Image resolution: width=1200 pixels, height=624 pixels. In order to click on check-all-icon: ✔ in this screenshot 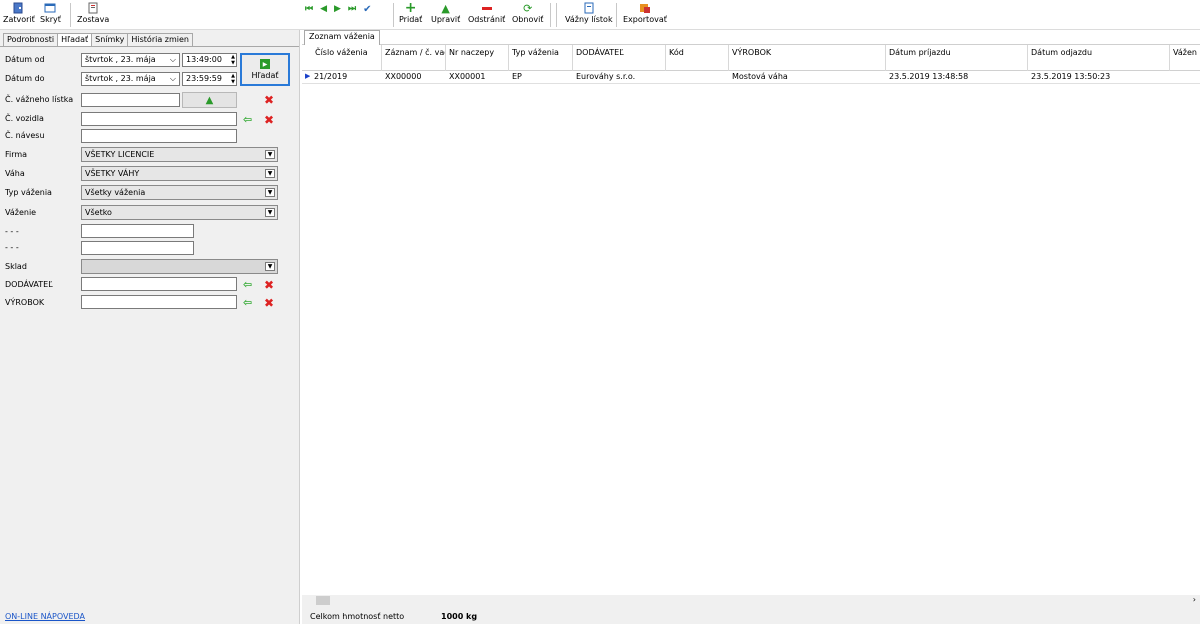, I will do `click(367, 9)`.